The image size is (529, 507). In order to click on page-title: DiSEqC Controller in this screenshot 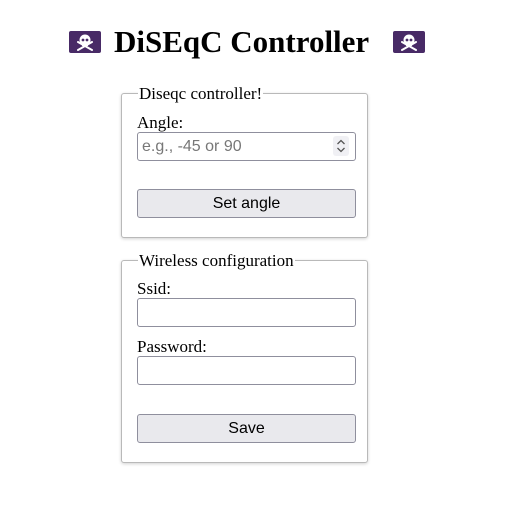, I will do `click(242, 41)`.